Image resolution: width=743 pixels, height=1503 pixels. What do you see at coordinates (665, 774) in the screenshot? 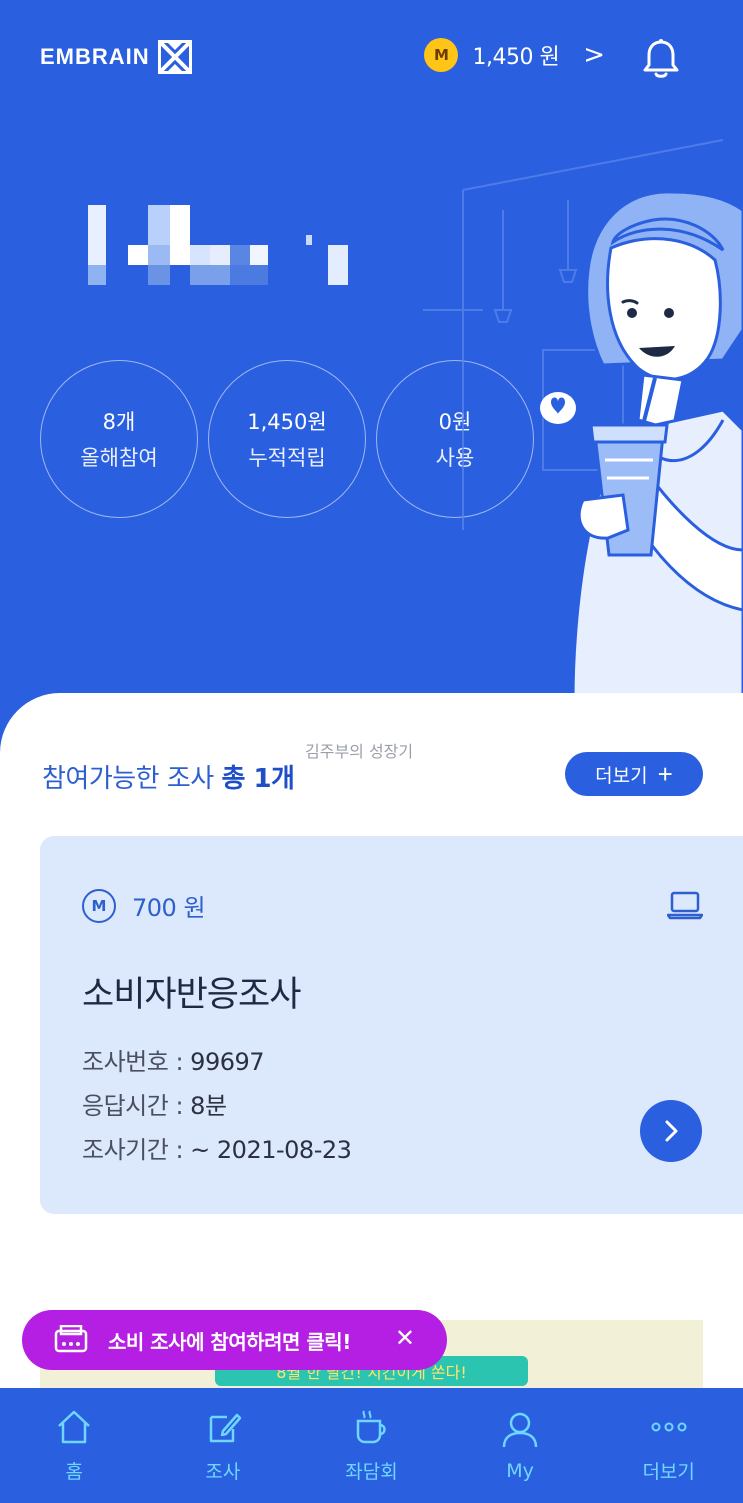
I see `plus-icon: +` at bounding box center [665, 774].